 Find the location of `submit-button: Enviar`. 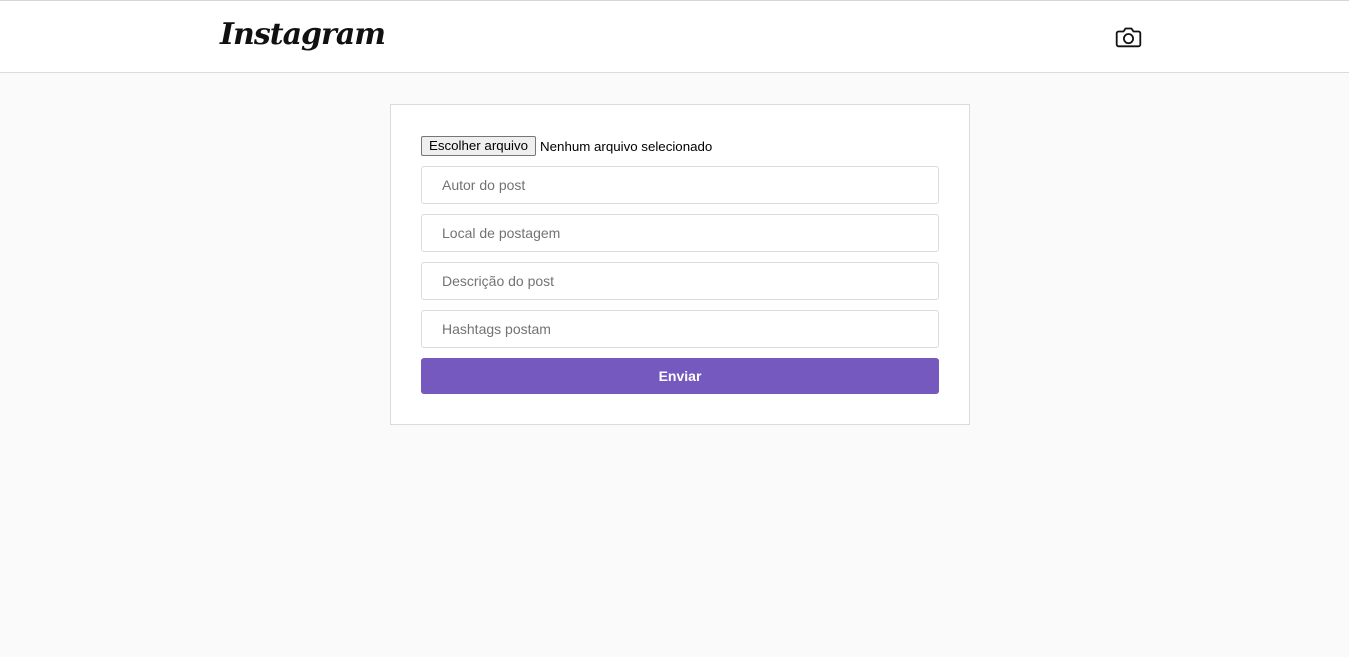

submit-button: Enviar is located at coordinates (680, 376).